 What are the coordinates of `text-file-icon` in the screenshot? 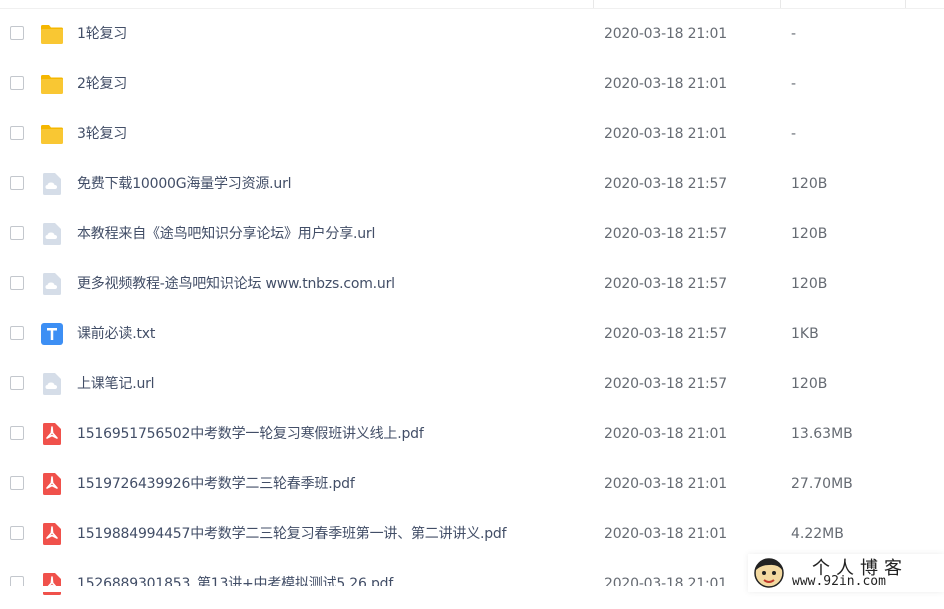 It's located at (52, 334).